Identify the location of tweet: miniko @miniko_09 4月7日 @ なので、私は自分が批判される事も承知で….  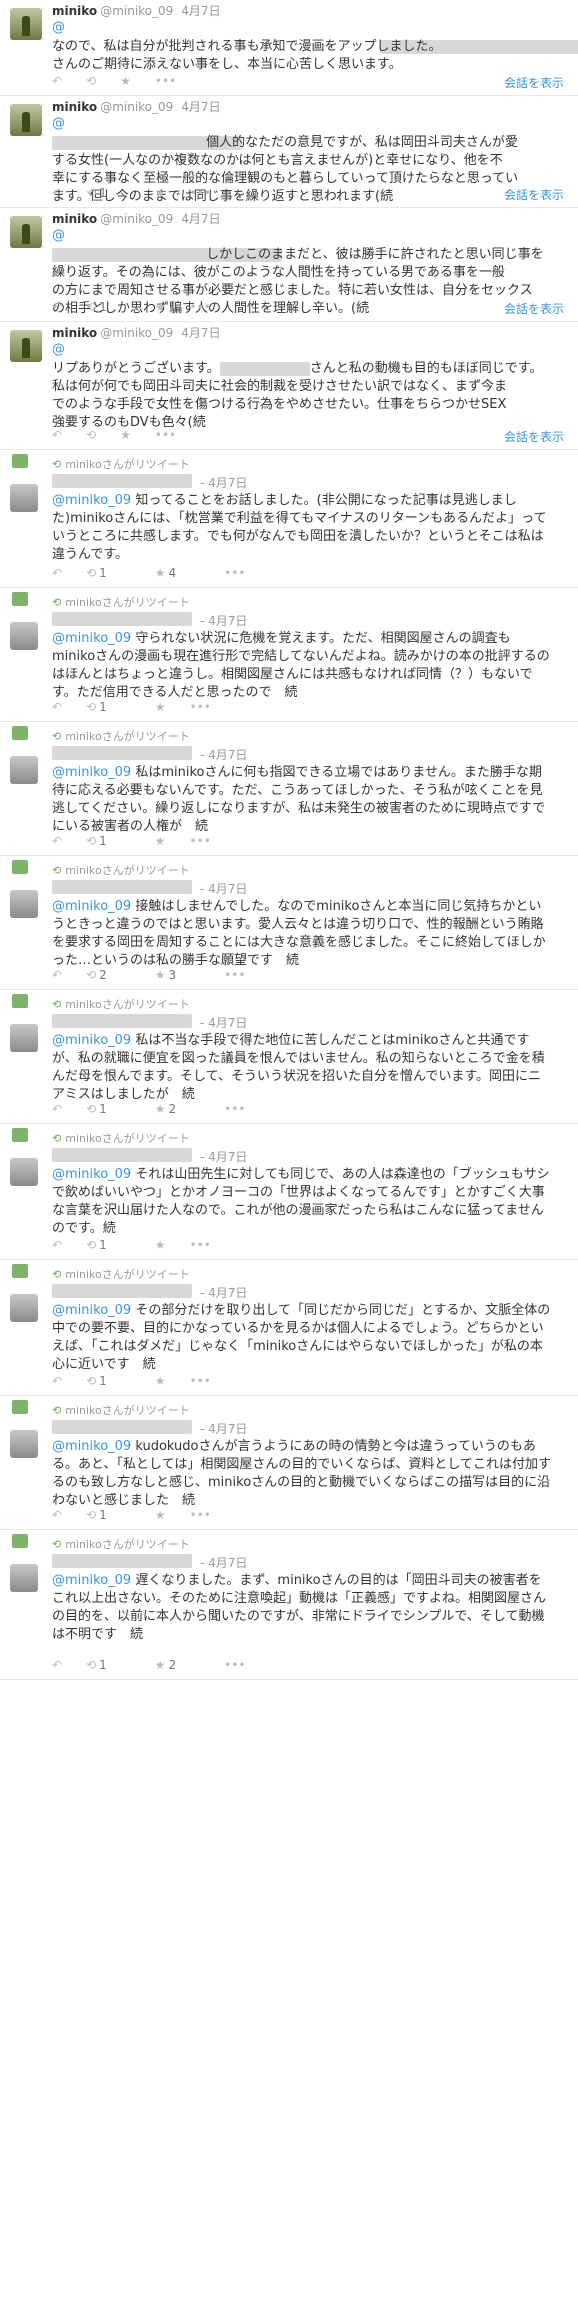
(289, 48).